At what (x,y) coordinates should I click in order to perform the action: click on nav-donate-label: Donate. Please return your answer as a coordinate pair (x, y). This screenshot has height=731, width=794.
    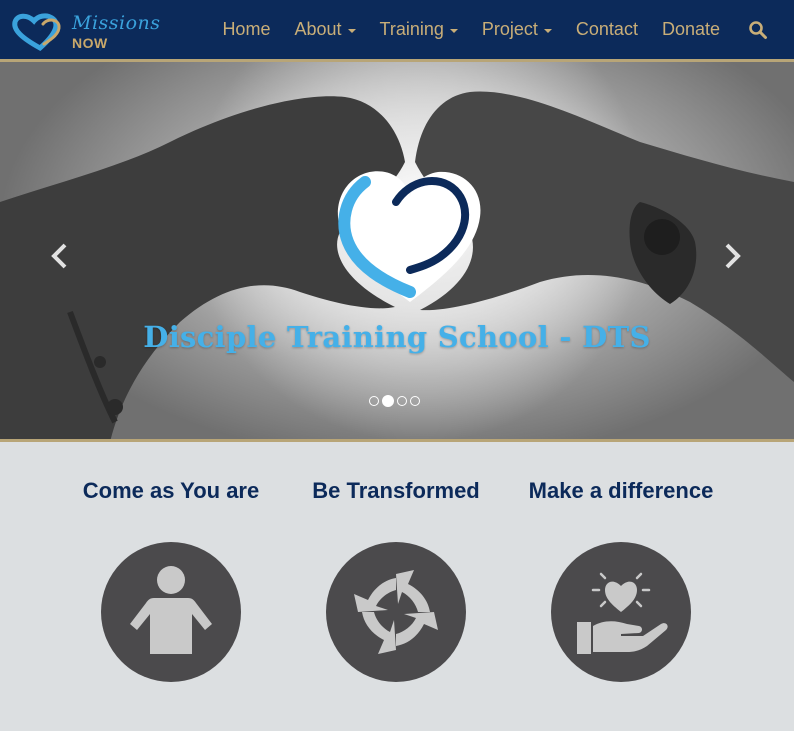
    Looking at the image, I should click on (690, 29).